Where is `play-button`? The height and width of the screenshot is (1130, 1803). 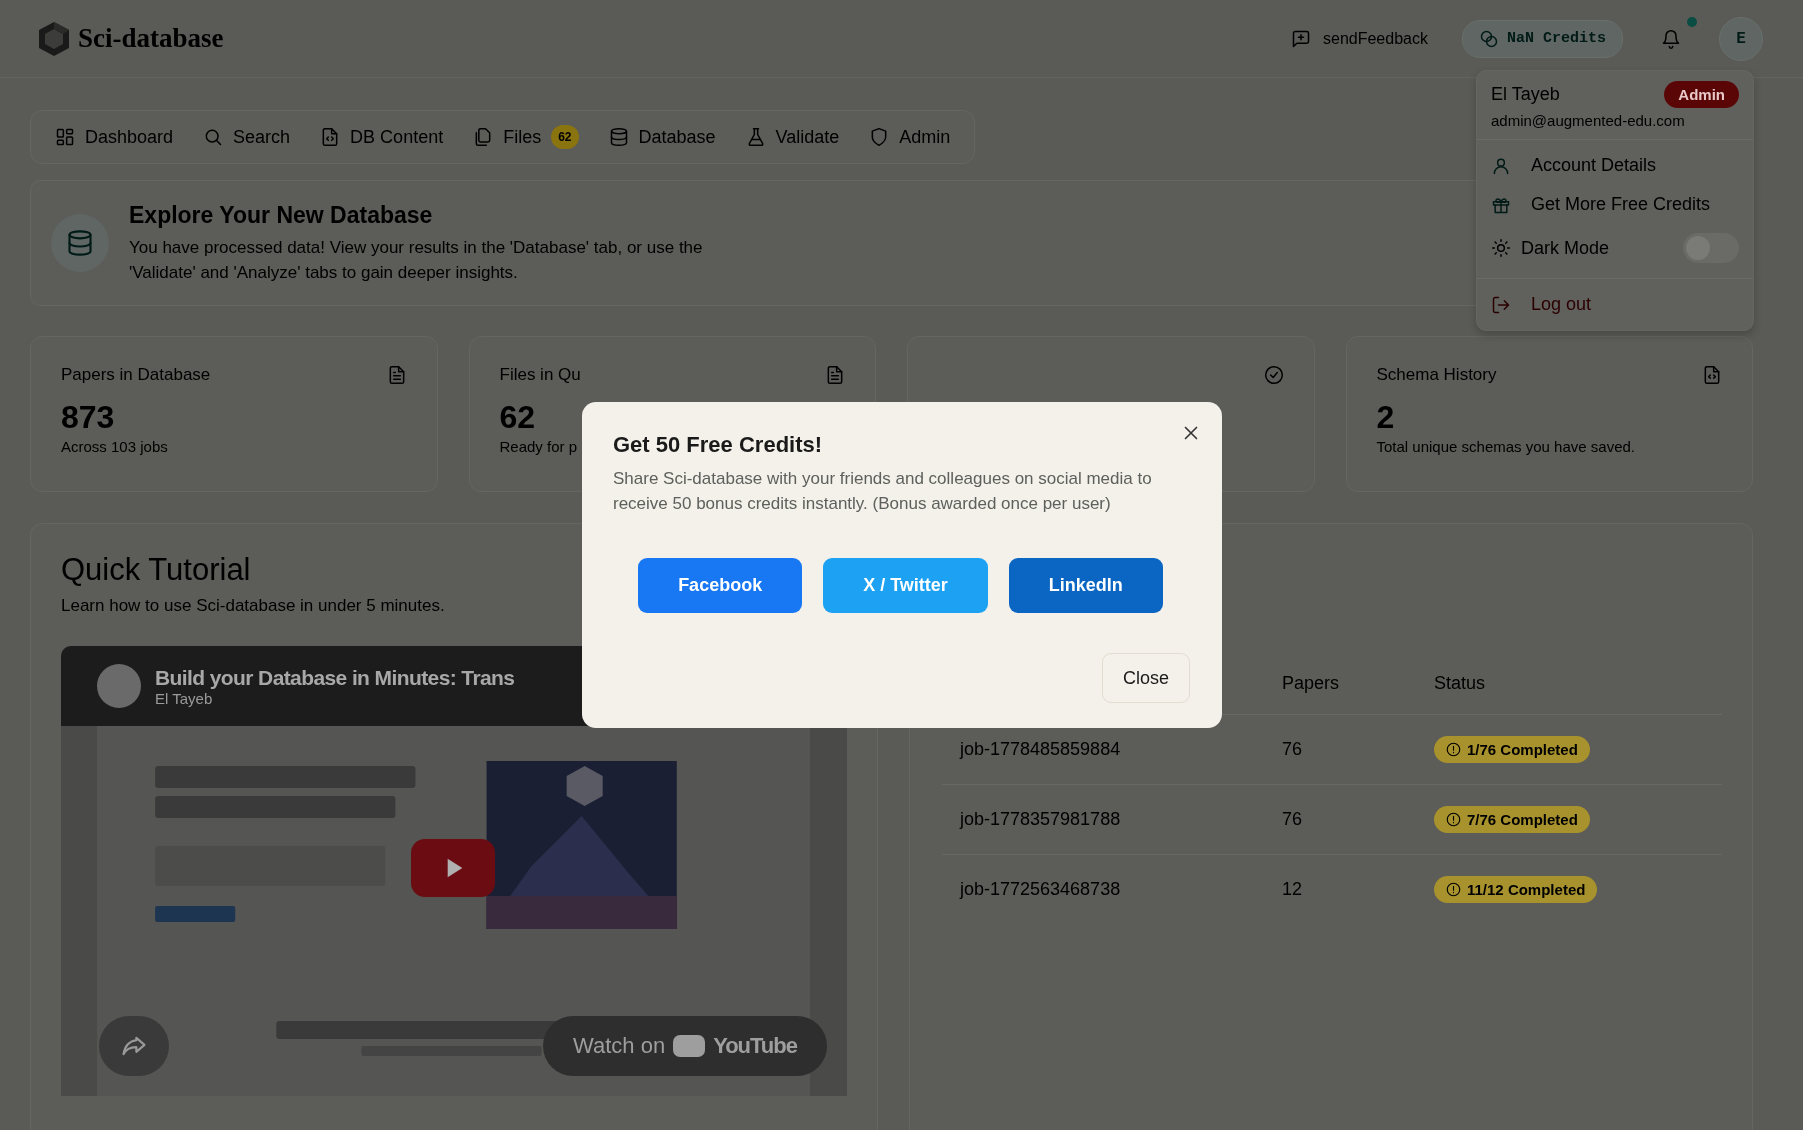
play-button is located at coordinates (453, 868).